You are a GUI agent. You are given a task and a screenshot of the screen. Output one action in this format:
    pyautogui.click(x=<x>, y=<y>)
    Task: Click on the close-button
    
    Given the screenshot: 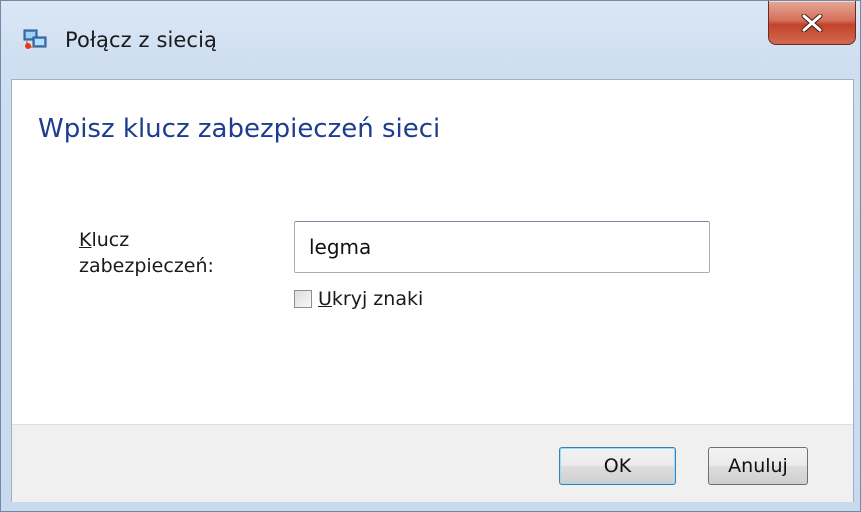 What is the action you would take?
    pyautogui.click(x=812, y=23)
    